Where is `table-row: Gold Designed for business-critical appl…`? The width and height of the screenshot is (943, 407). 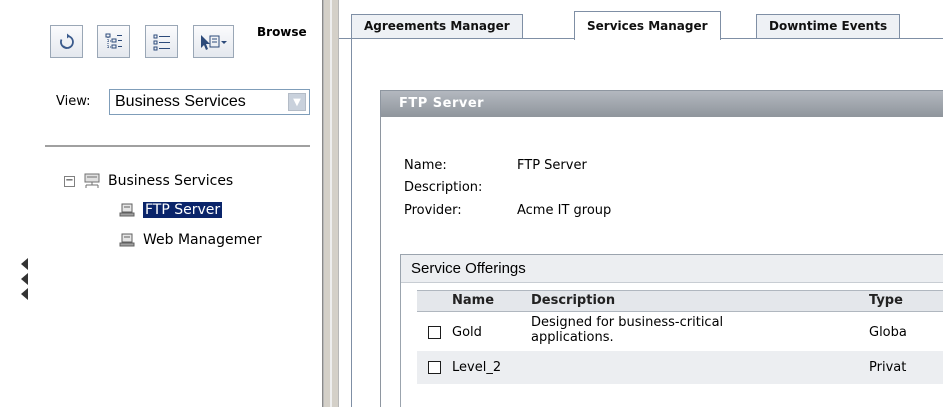 table-row: Gold Designed for business-critical appl… is located at coordinates (680, 332).